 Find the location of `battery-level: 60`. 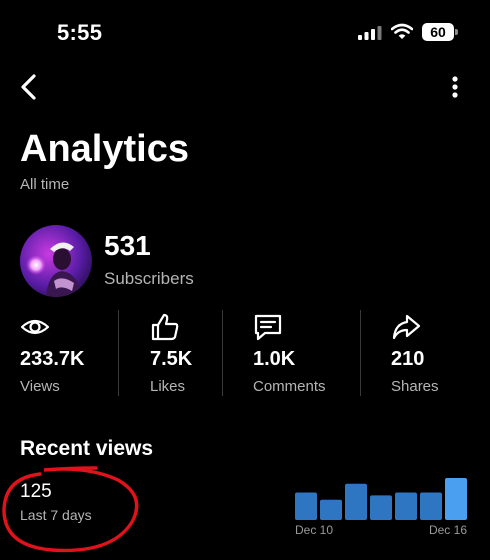

battery-level: 60 is located at coordinates (438, 32).